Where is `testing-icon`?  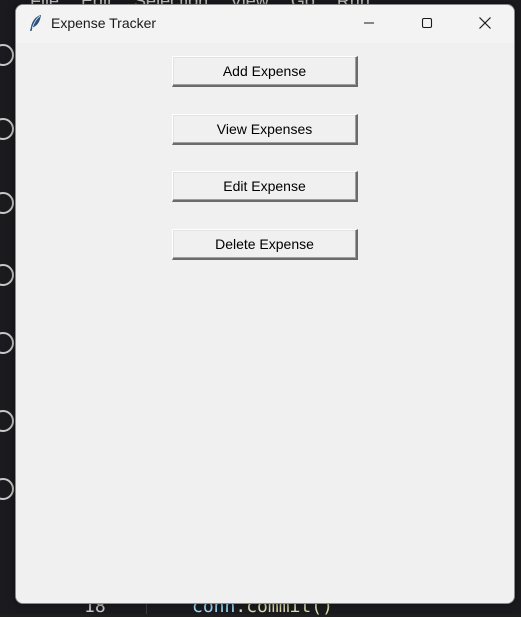 testing-icon is located at coordinates (7, 343).